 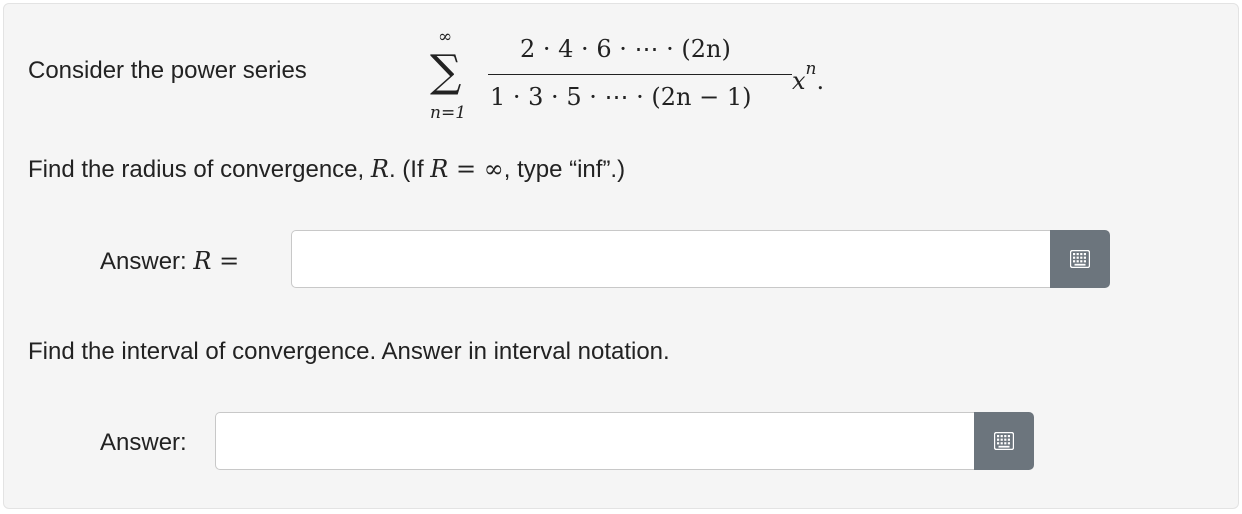 What do you see at coordinates (820, 81) in the screenshot?
I see `formula-period: .` at bounding box center [820, 81].